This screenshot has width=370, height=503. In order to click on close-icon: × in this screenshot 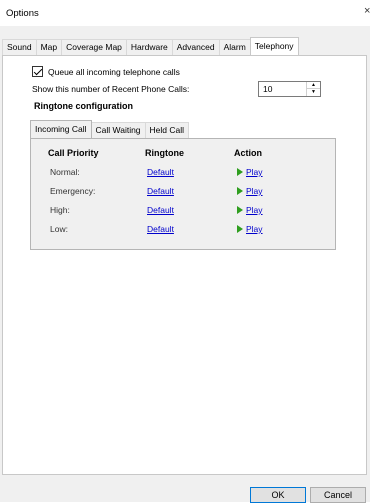, I will do `click(367, 11)`.